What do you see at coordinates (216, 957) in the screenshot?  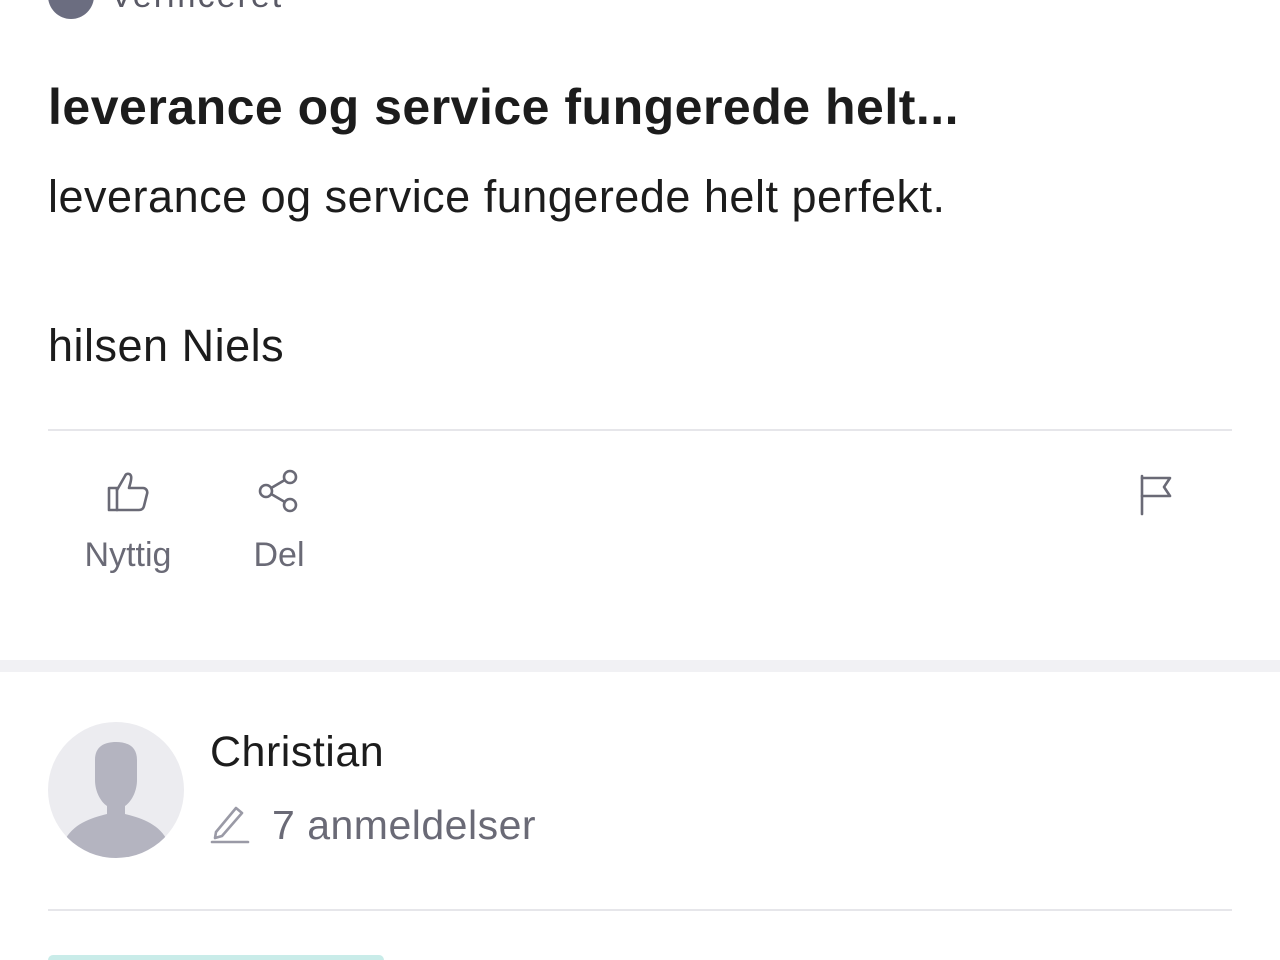 I see `rating-bar-partial` at bounding box center [216, 957].